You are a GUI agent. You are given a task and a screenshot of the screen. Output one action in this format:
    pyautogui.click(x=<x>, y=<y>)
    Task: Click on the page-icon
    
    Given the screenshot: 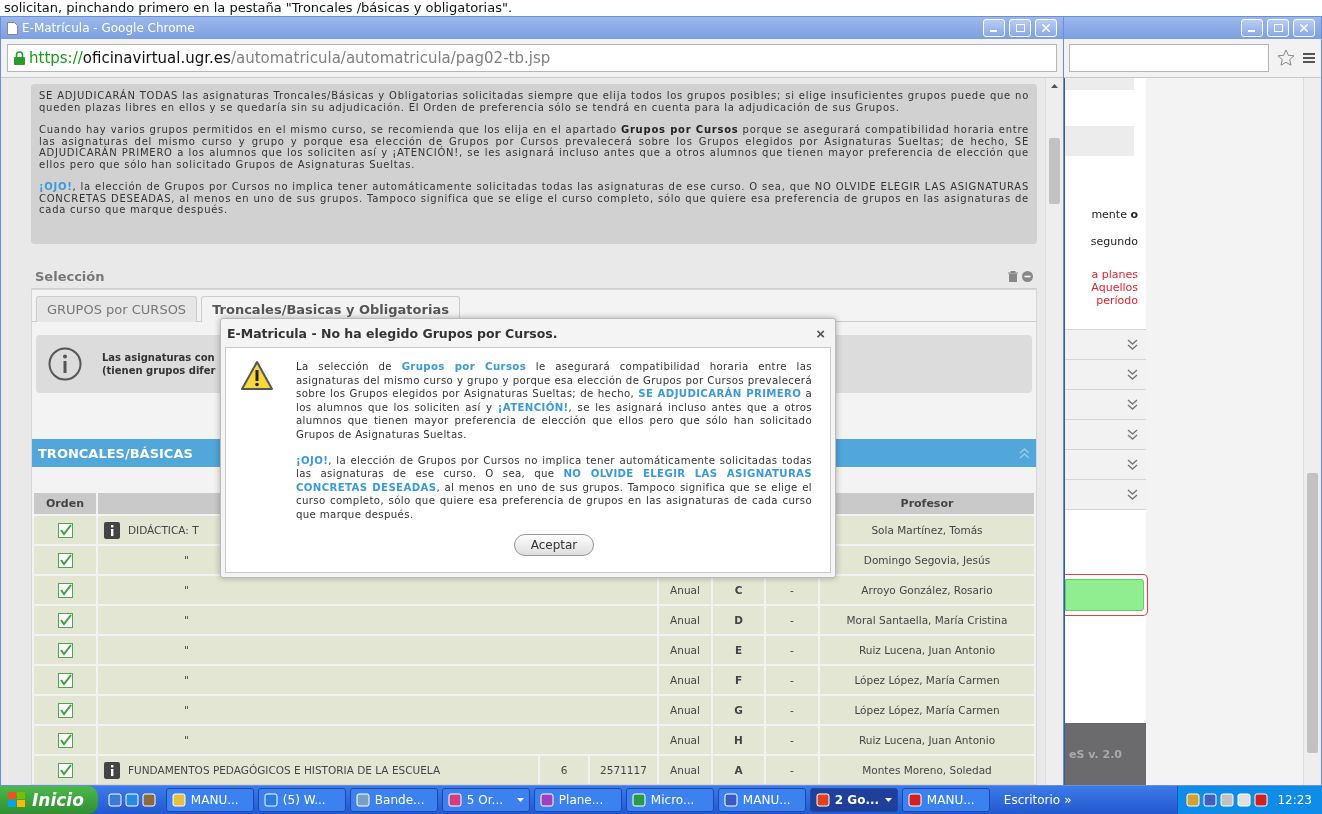 What is the action you would take?
    pyautogui.click(x=12, y=28)
    